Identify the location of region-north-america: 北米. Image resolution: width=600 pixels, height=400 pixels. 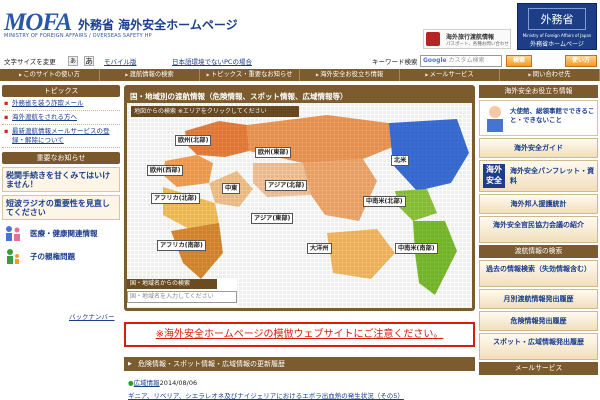
(400, 160).